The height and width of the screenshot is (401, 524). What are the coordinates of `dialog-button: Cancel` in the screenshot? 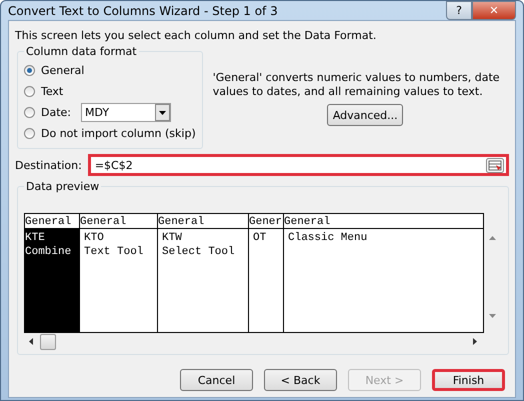 It's located at (216, 380).